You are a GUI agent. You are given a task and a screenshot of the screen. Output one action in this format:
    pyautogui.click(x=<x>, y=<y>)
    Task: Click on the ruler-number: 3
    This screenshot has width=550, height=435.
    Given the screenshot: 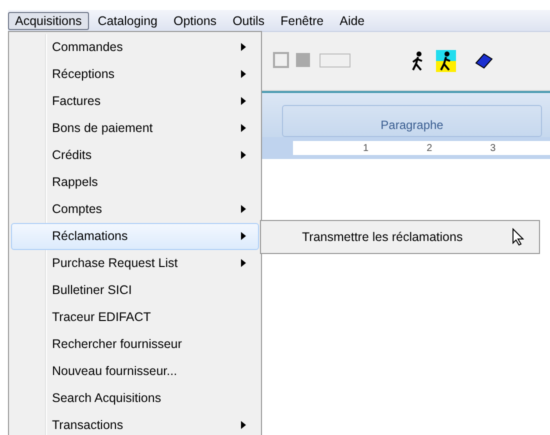 What is the action you would take?
    pyautogui.click(x=493, y=148)
    